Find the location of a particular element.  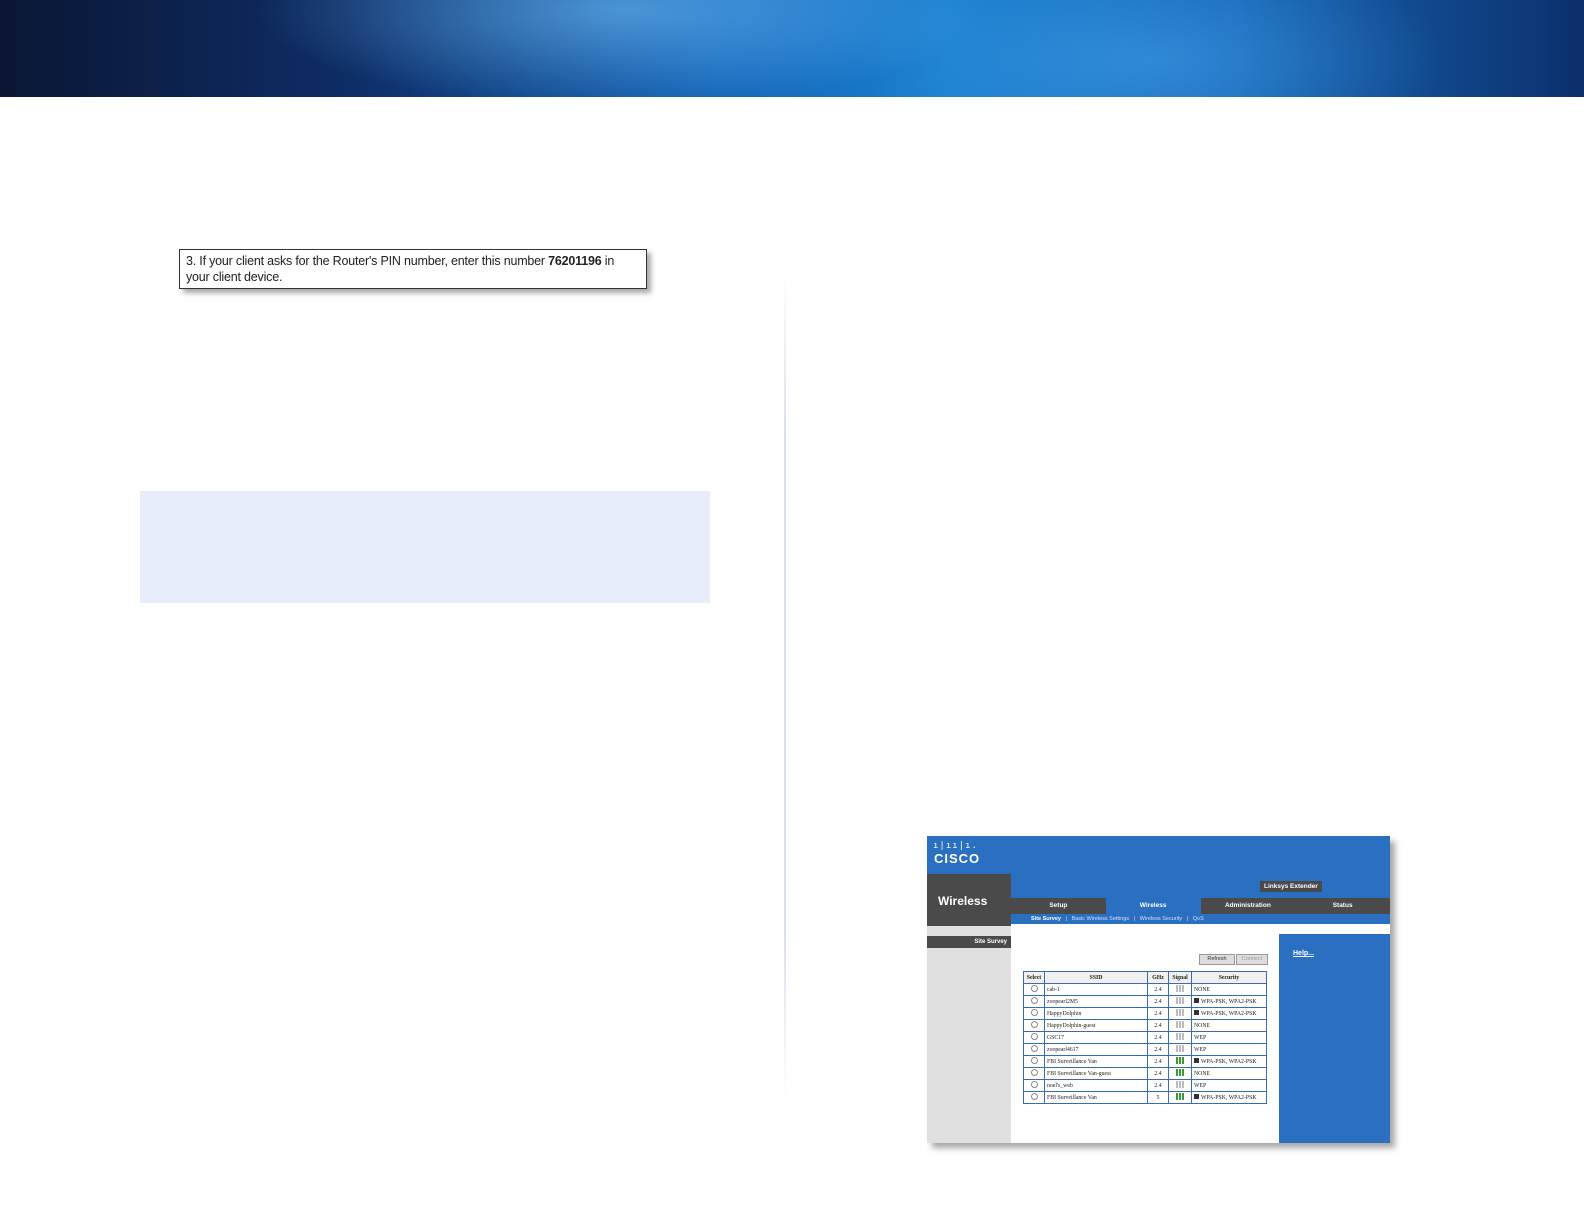

ssid-cell: cab-1 is located at coordinates (1096, 989).